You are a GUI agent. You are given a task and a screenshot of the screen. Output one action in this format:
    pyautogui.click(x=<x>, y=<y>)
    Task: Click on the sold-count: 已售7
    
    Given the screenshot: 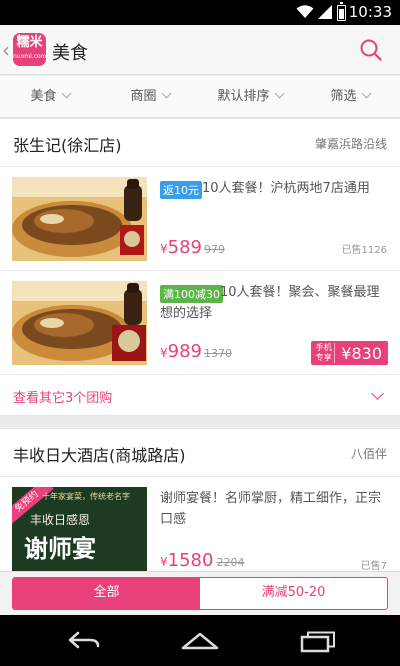 What is the action you would take?
    pyautogui.click(x=373, y=566)
    